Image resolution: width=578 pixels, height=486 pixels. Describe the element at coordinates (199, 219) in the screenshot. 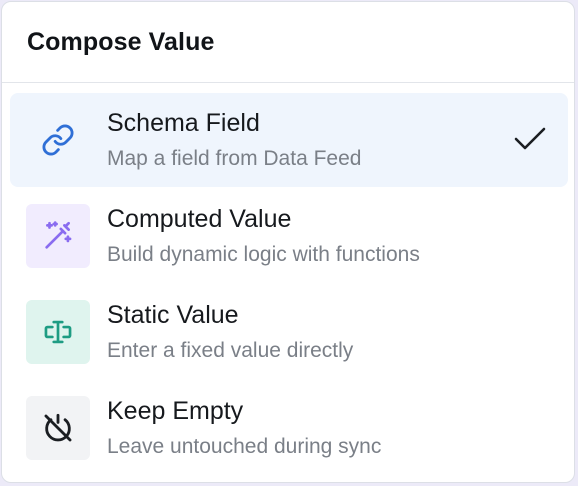

I see `option-title: Computed Value` at that location.